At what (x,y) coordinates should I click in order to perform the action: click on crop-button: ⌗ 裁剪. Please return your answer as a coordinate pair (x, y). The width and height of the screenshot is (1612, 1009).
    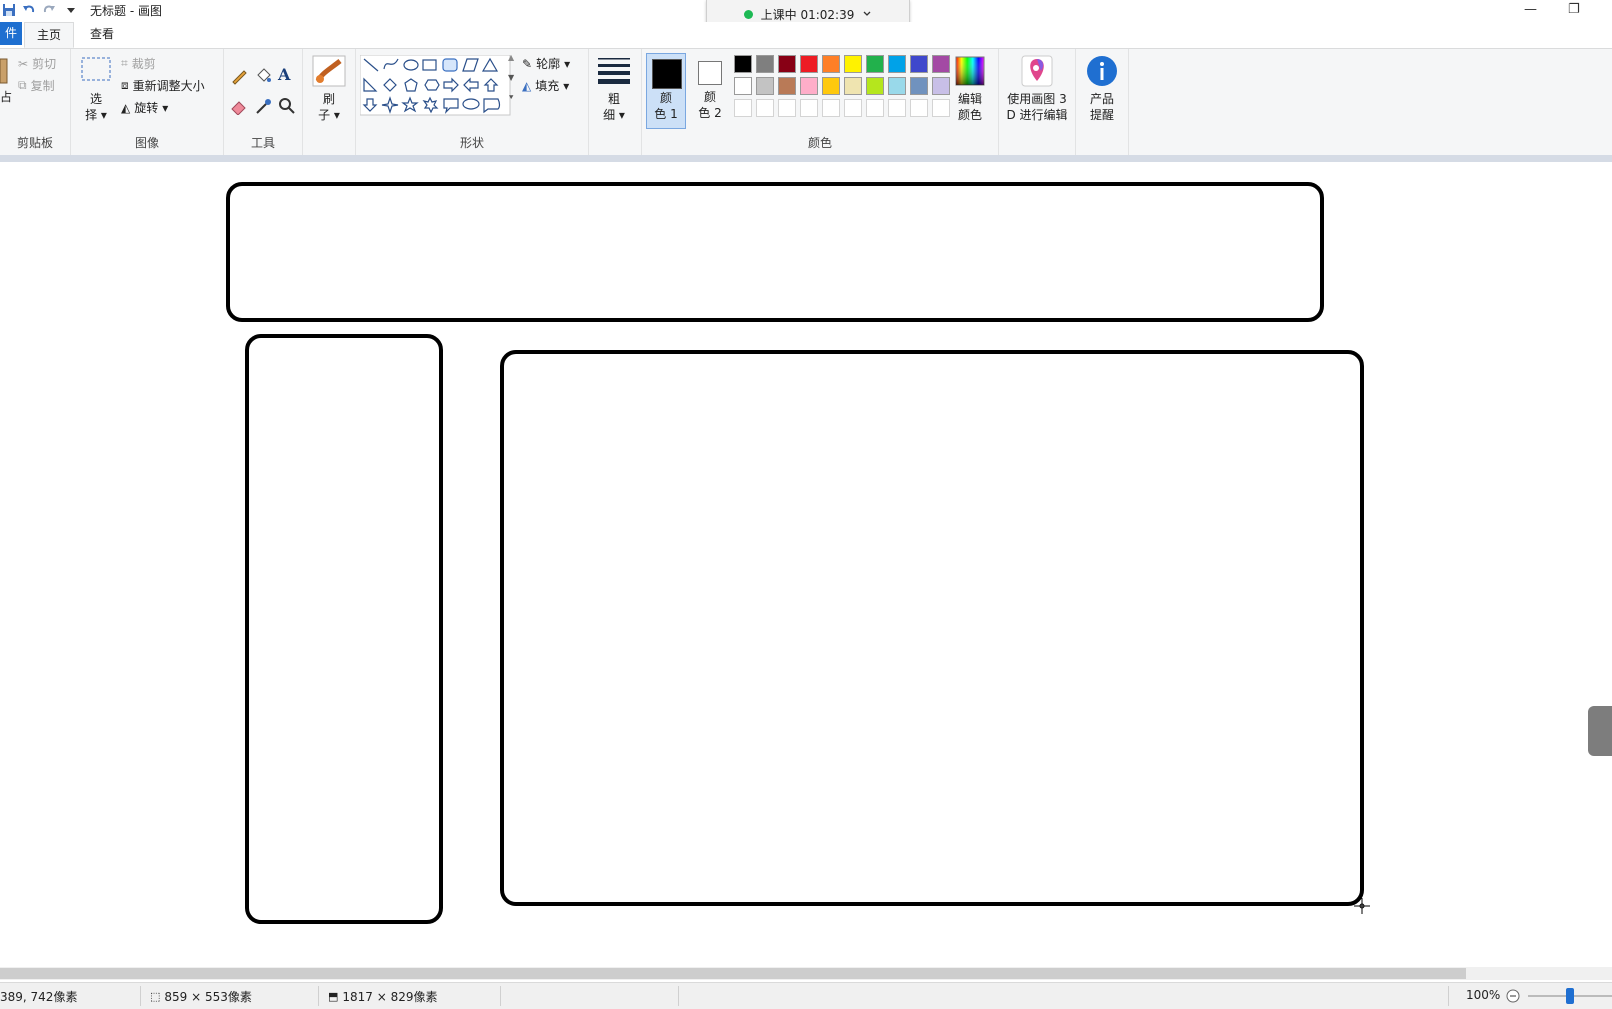
    Looking at the image, I should click on (138, 63).